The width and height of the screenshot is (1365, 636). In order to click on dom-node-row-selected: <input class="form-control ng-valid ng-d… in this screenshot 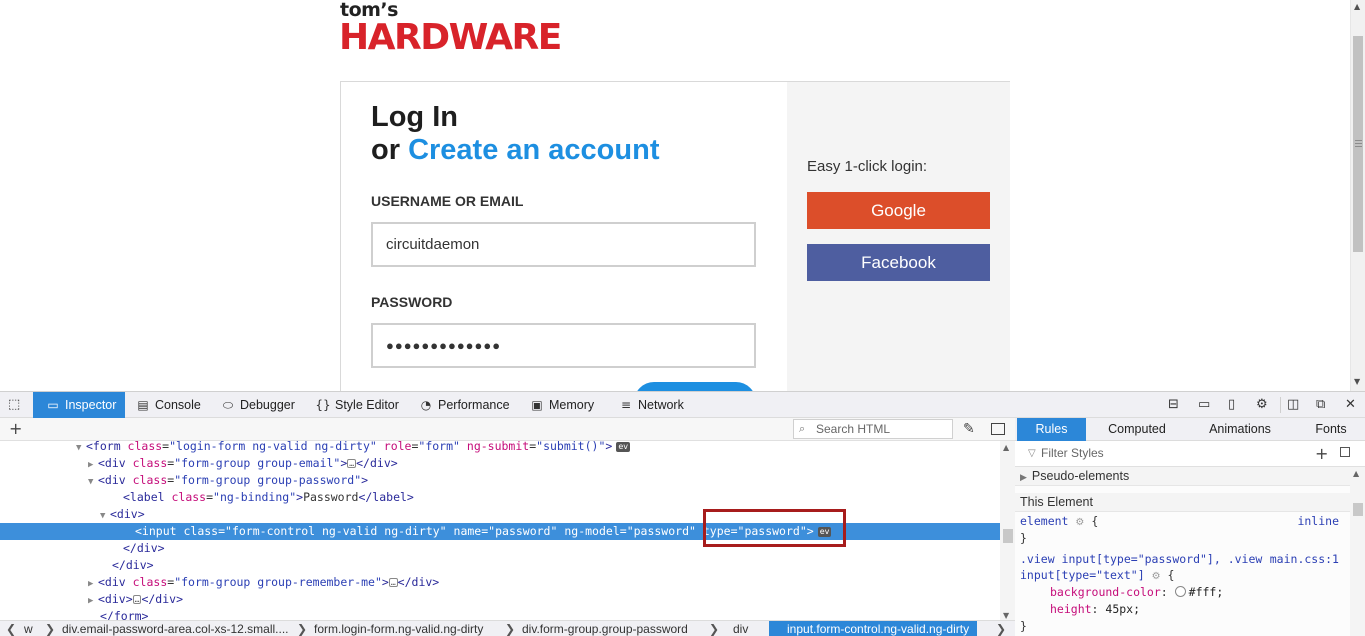, I will do `click(500, 531)`.